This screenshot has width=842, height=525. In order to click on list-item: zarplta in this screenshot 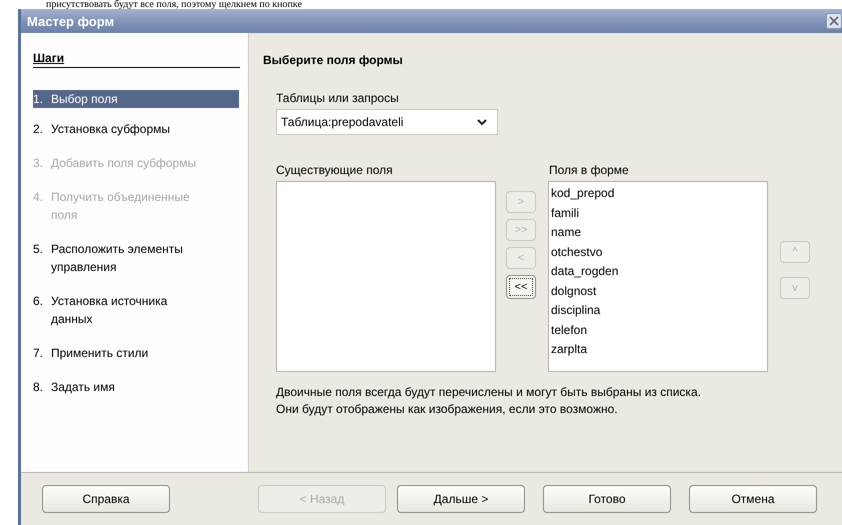, I will do `click(658, 350)`.